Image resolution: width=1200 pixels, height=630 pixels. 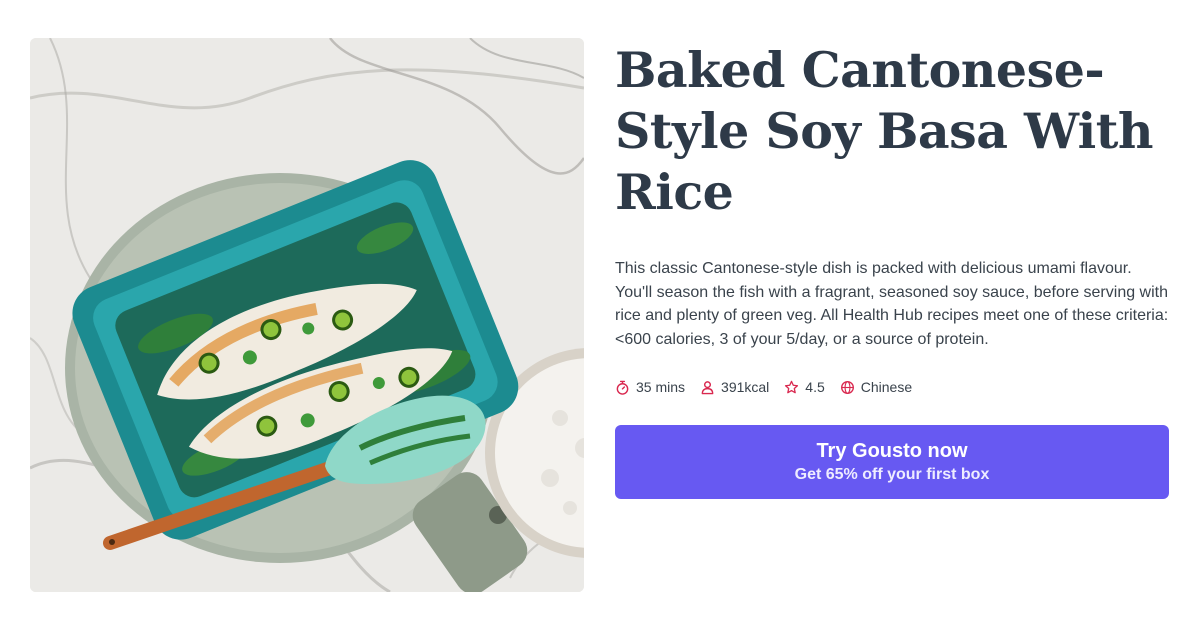 I want to click on star-icon, so click(x=792, y=386).